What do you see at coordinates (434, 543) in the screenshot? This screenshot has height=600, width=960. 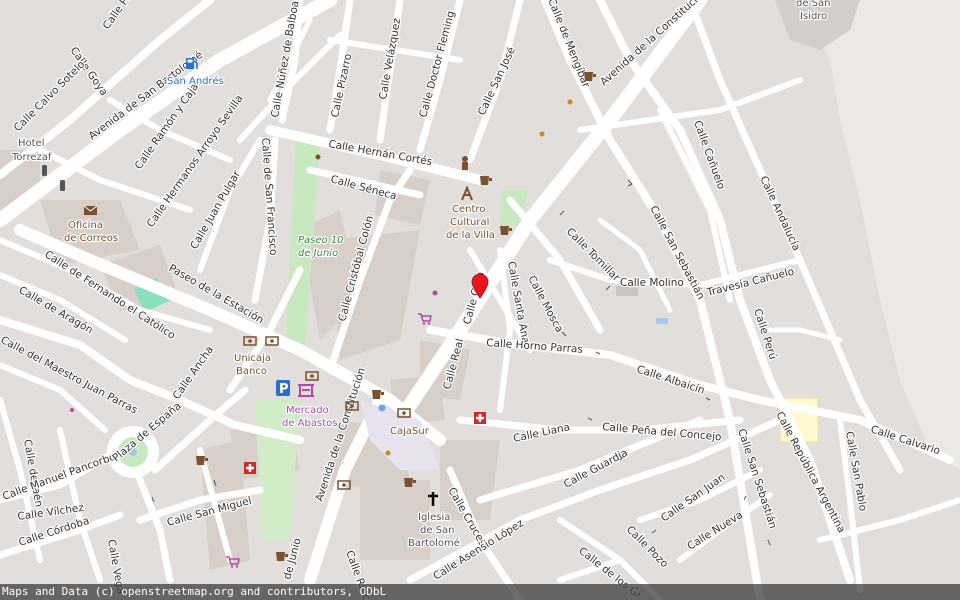 I see `bartolome-label: Bartolomé` at bounding box center [434, 543].